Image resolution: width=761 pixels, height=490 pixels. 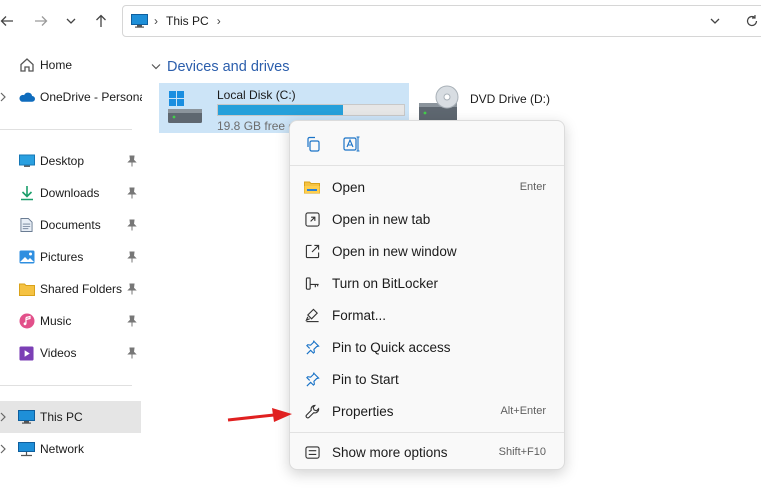 I want to click on menu-item-open-new-window: Open in new window, so click(x=427, y=251).